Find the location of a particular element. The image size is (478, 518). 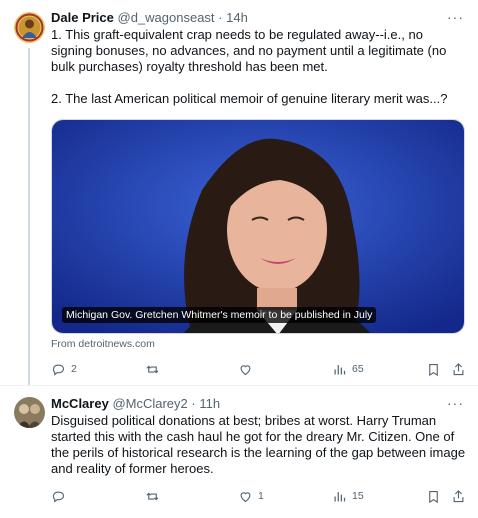

view-count: 15 is located at coordinates (358, 496).